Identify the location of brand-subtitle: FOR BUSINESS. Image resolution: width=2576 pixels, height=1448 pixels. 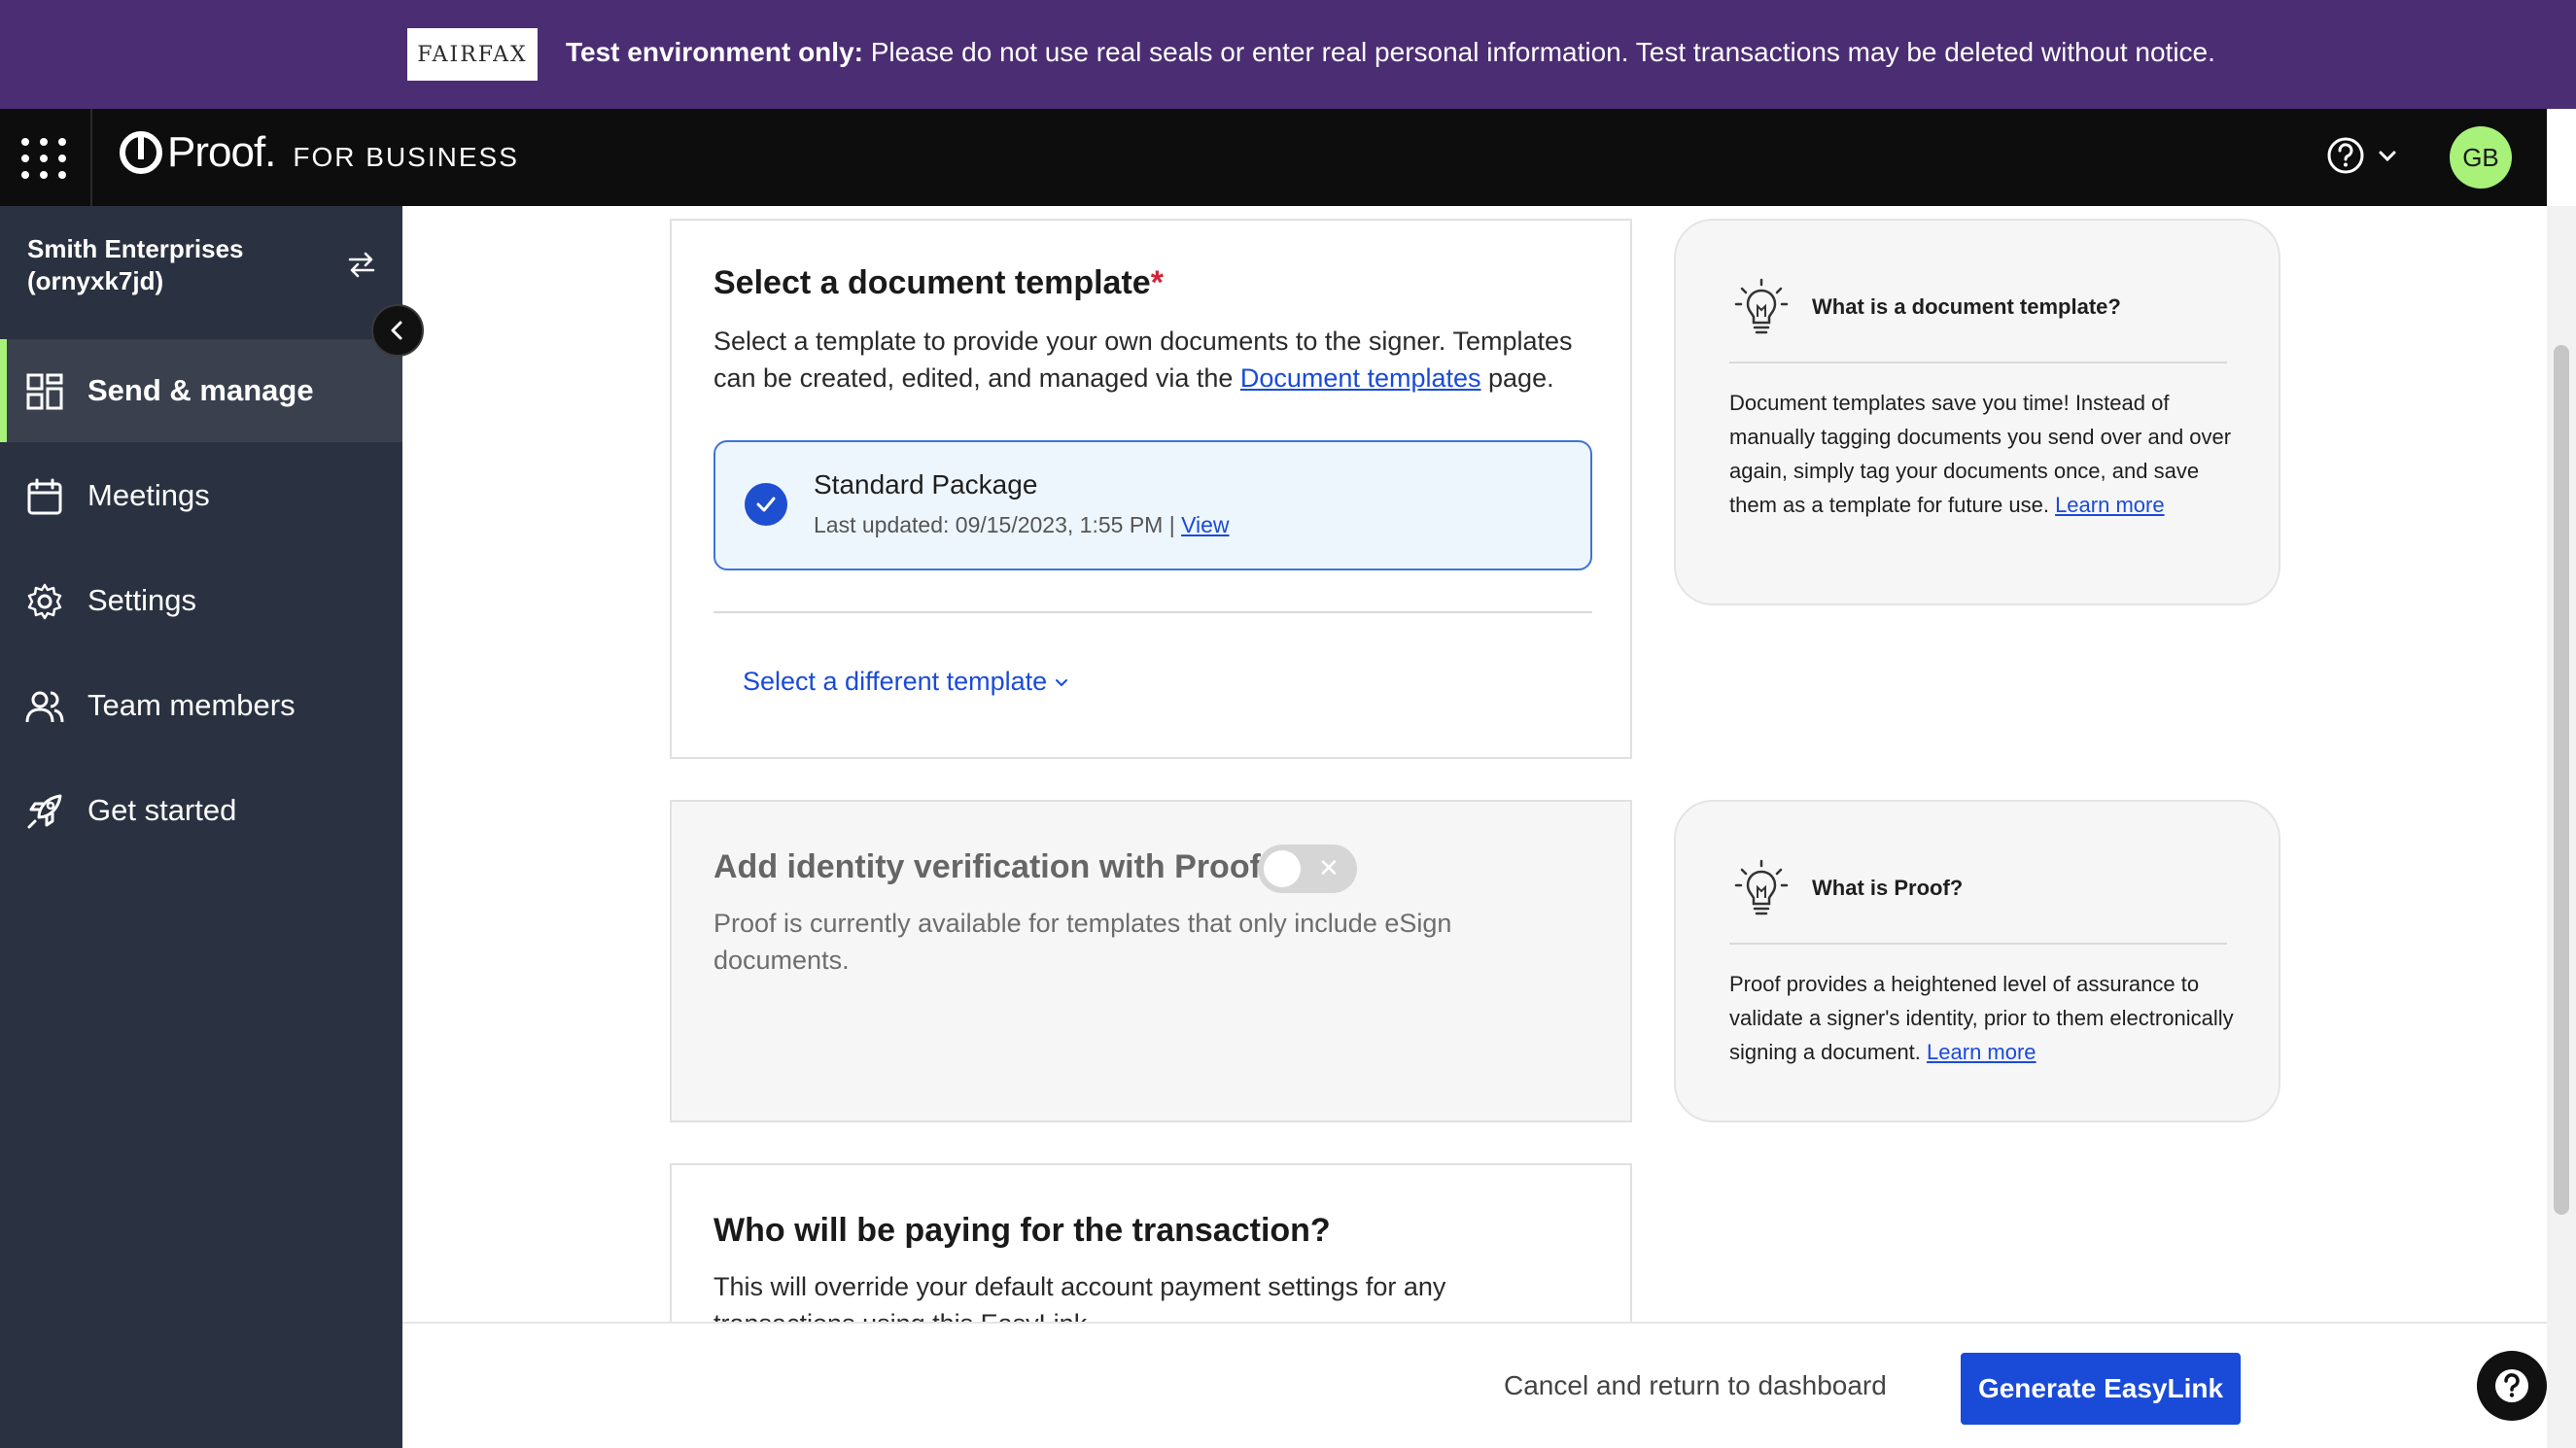
(406, 157).